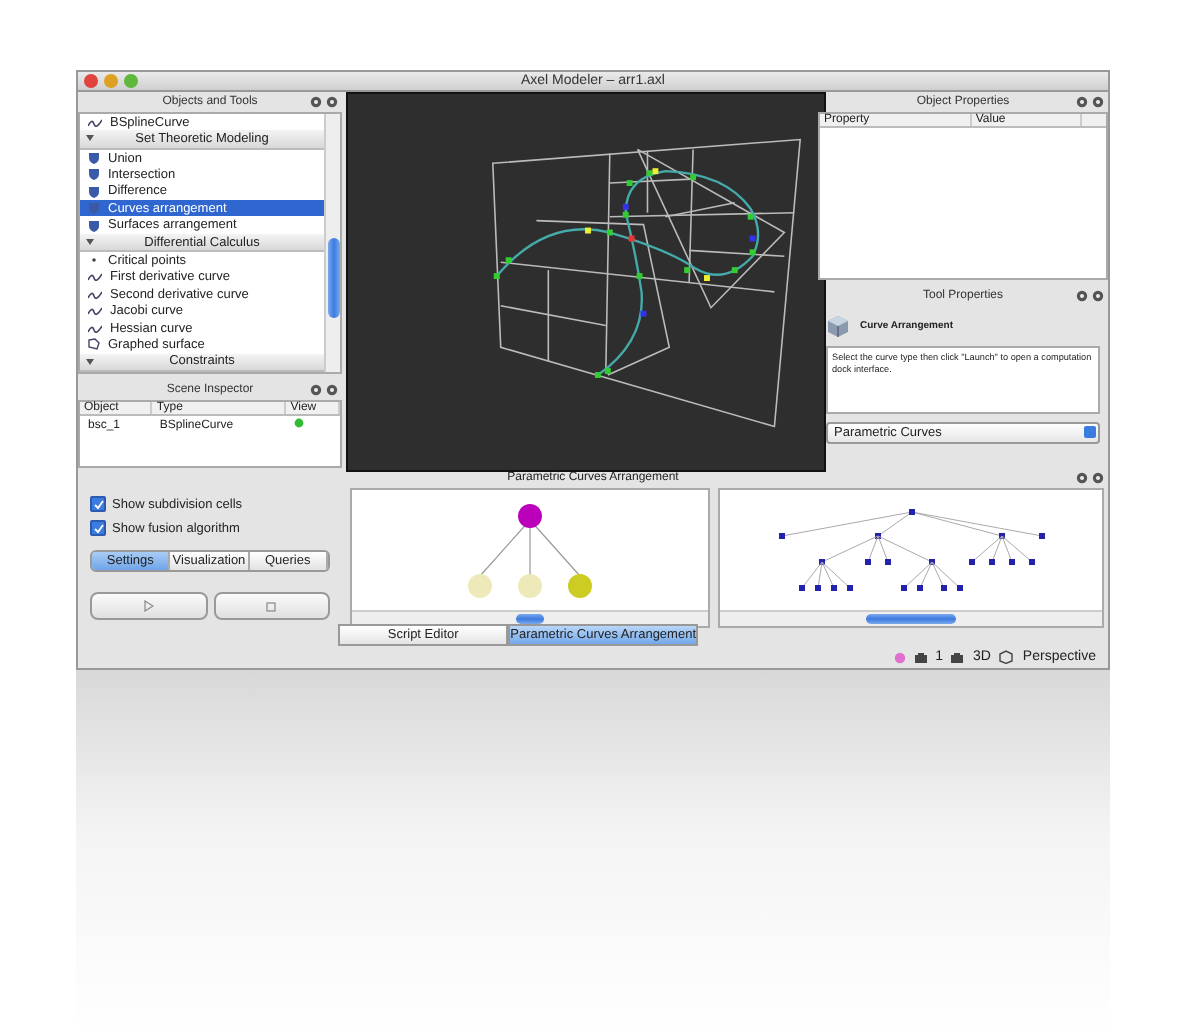  I want to click on 3d-viewport, so click(586, 282).